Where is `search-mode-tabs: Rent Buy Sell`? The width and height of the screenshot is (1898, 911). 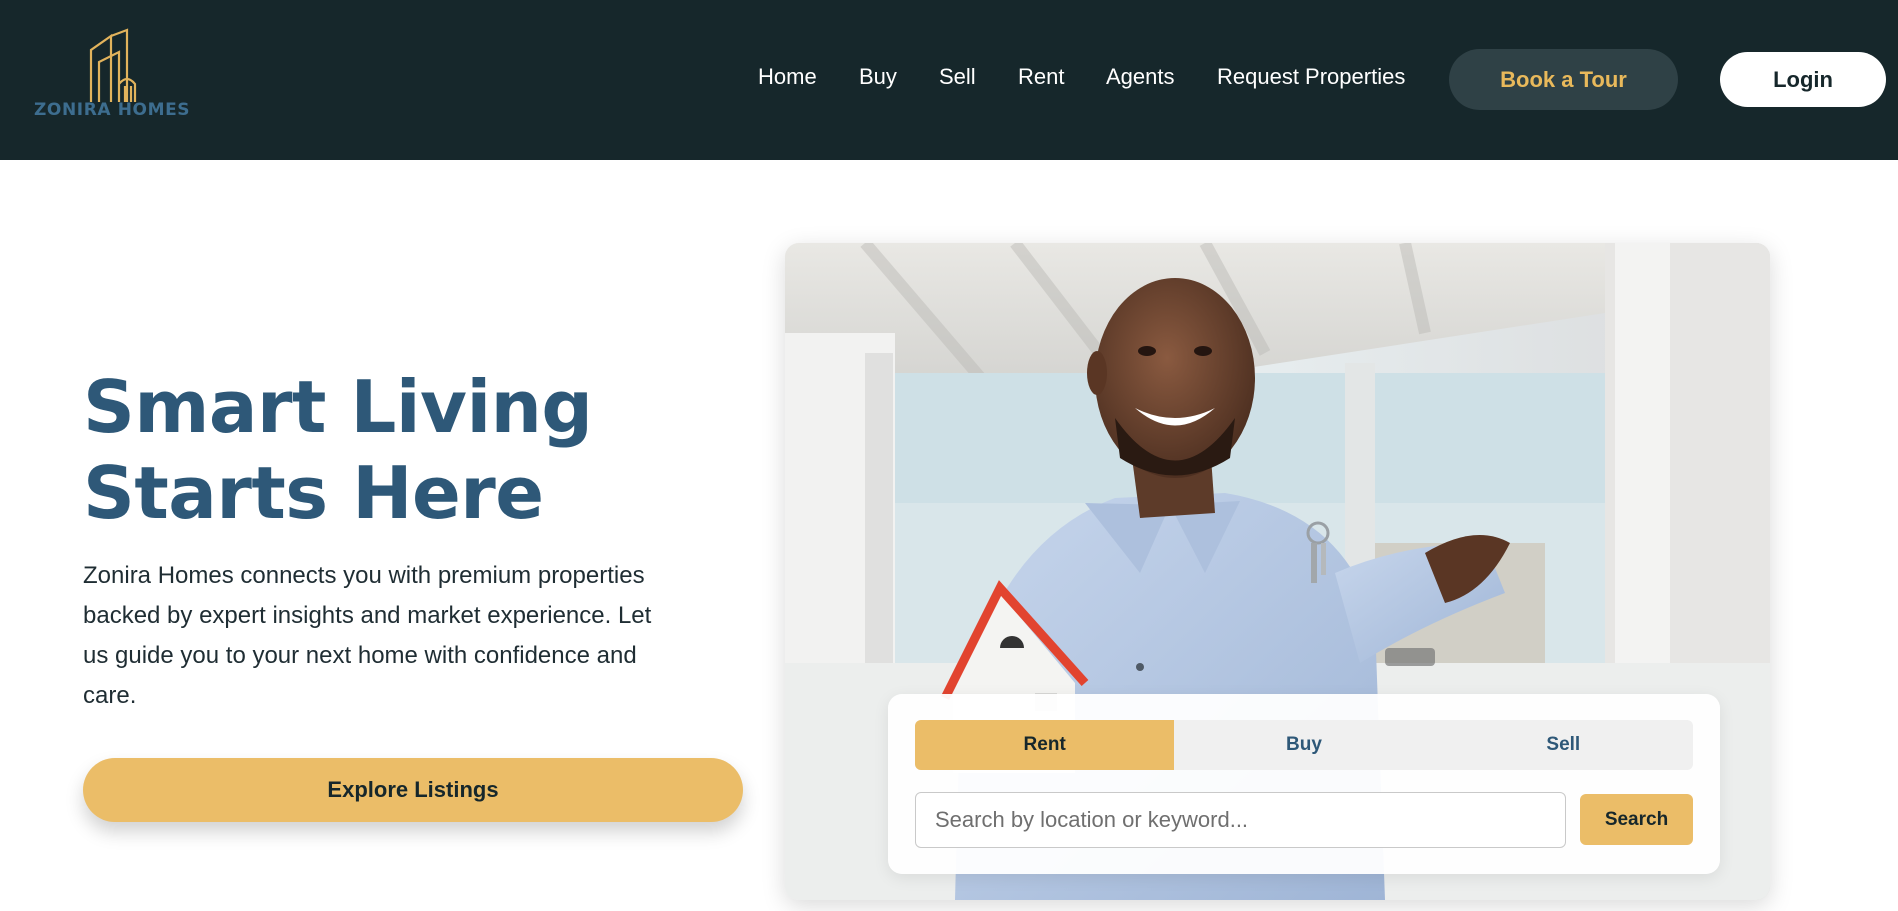 search-mode-tabs: Rent Buy Sell is located at coordinates (1304, 745).